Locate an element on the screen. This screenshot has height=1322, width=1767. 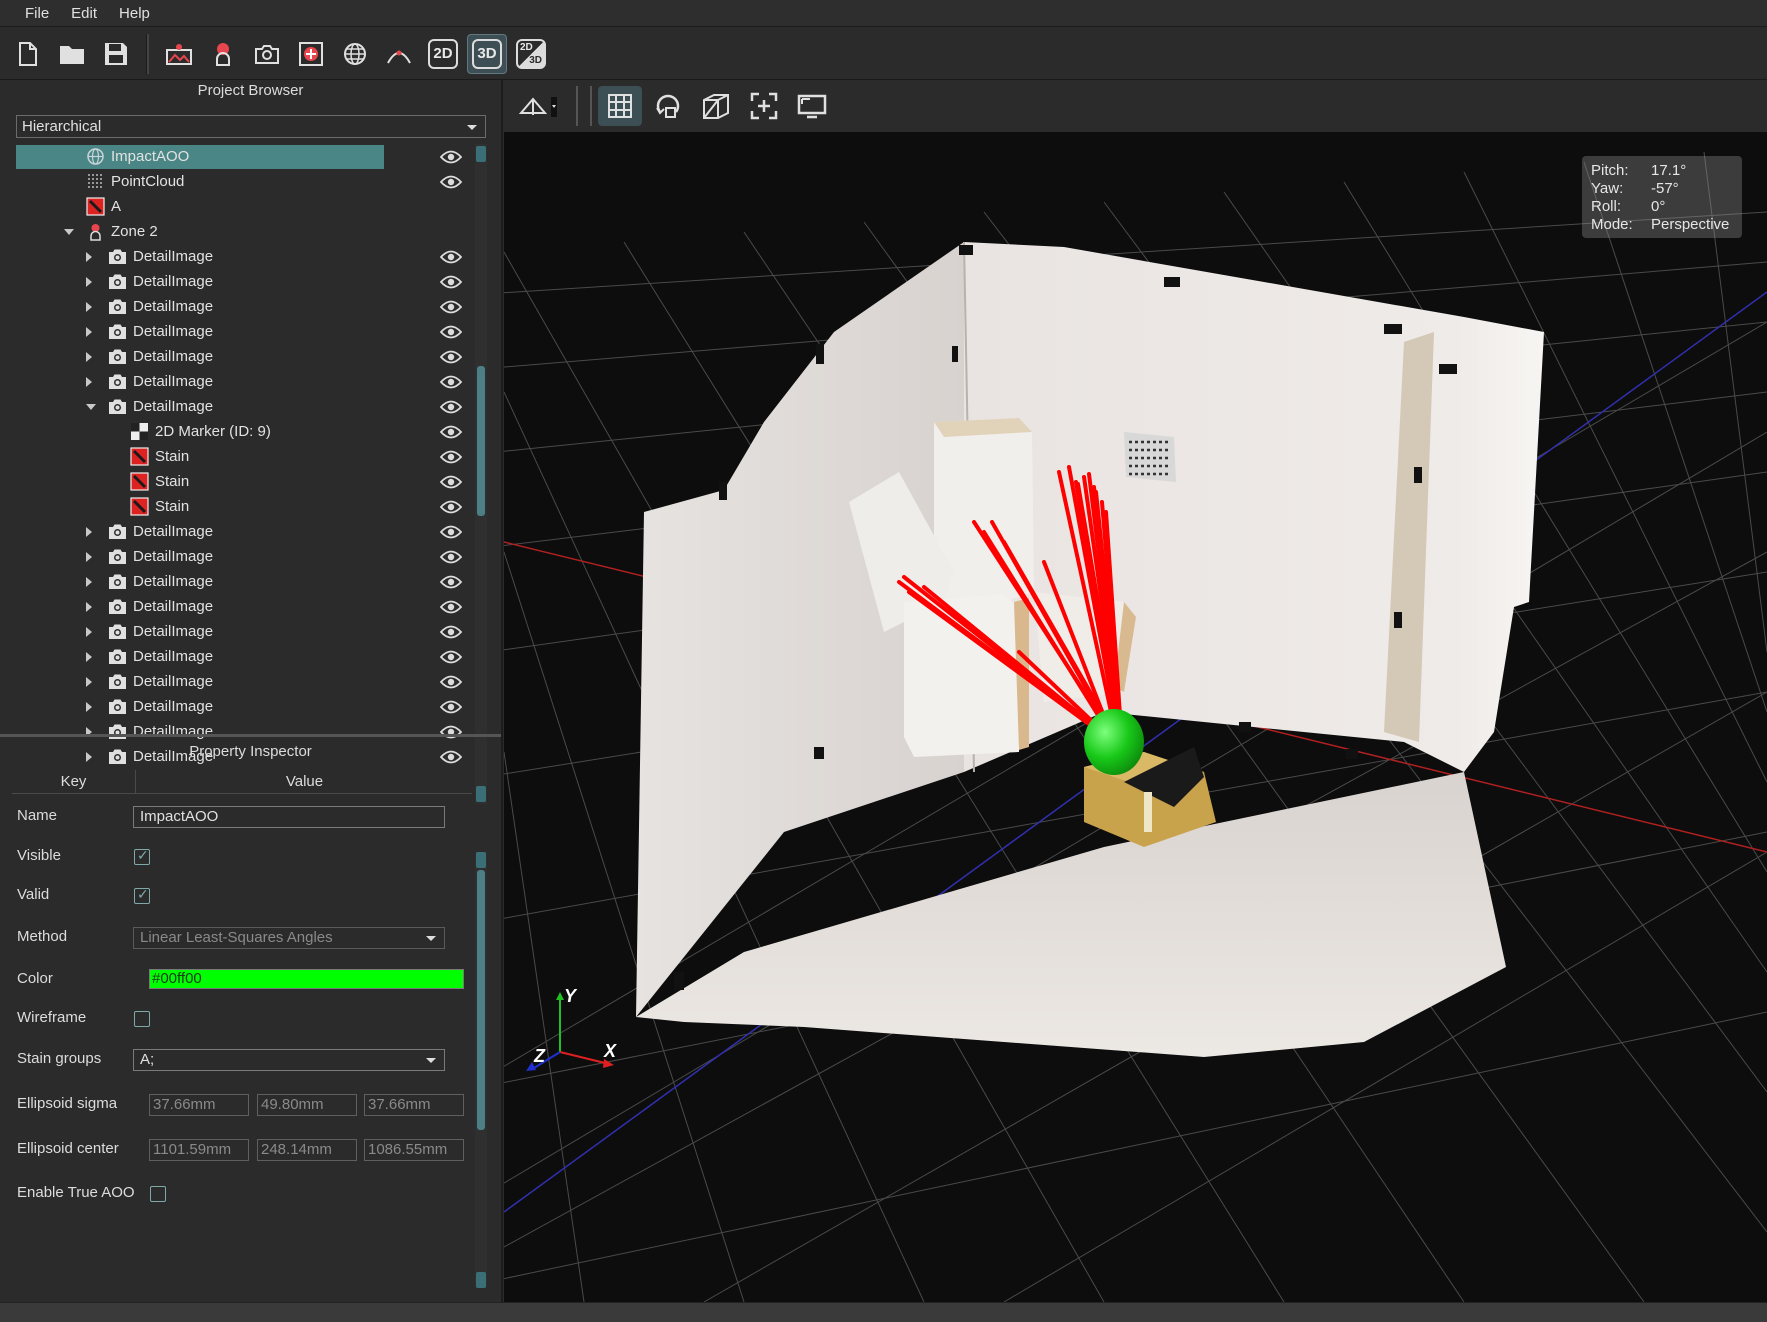
center-y-field: 248.14mm is located at coordinates (307, 1150).